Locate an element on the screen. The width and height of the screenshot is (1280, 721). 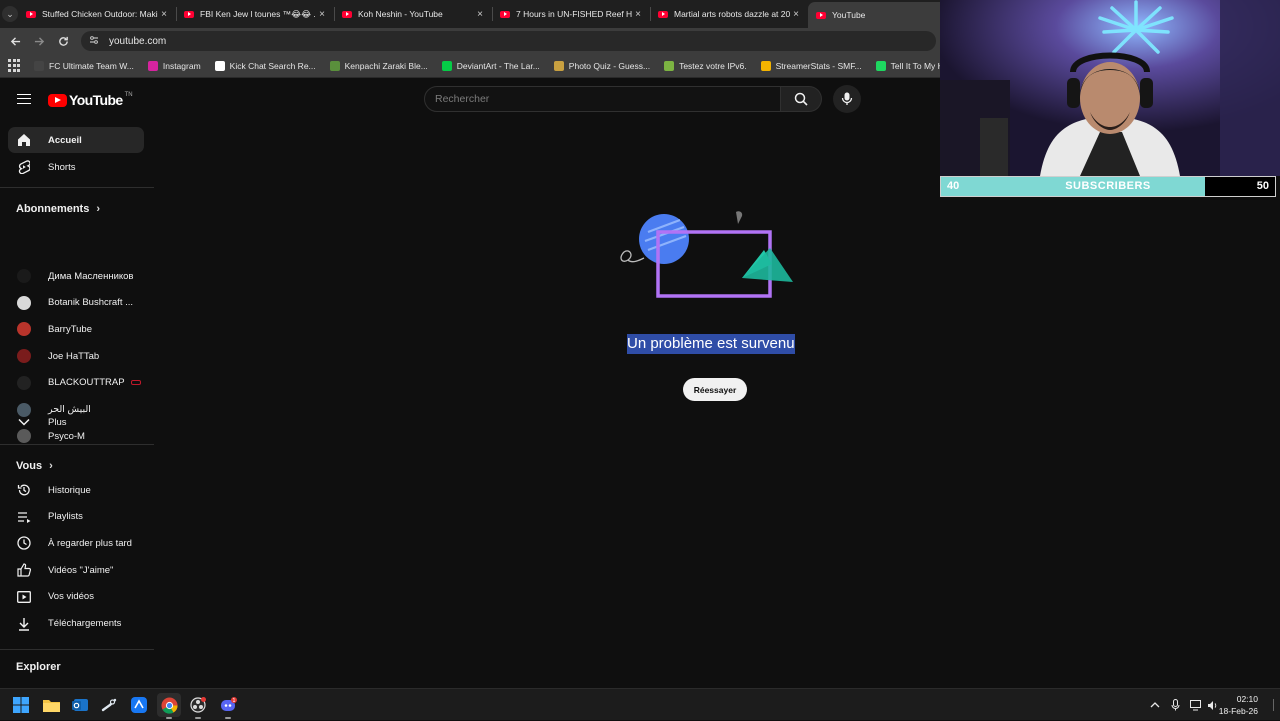
sidebar-item-subscription: Joe HaTTab is located at coordinates (76, 356).